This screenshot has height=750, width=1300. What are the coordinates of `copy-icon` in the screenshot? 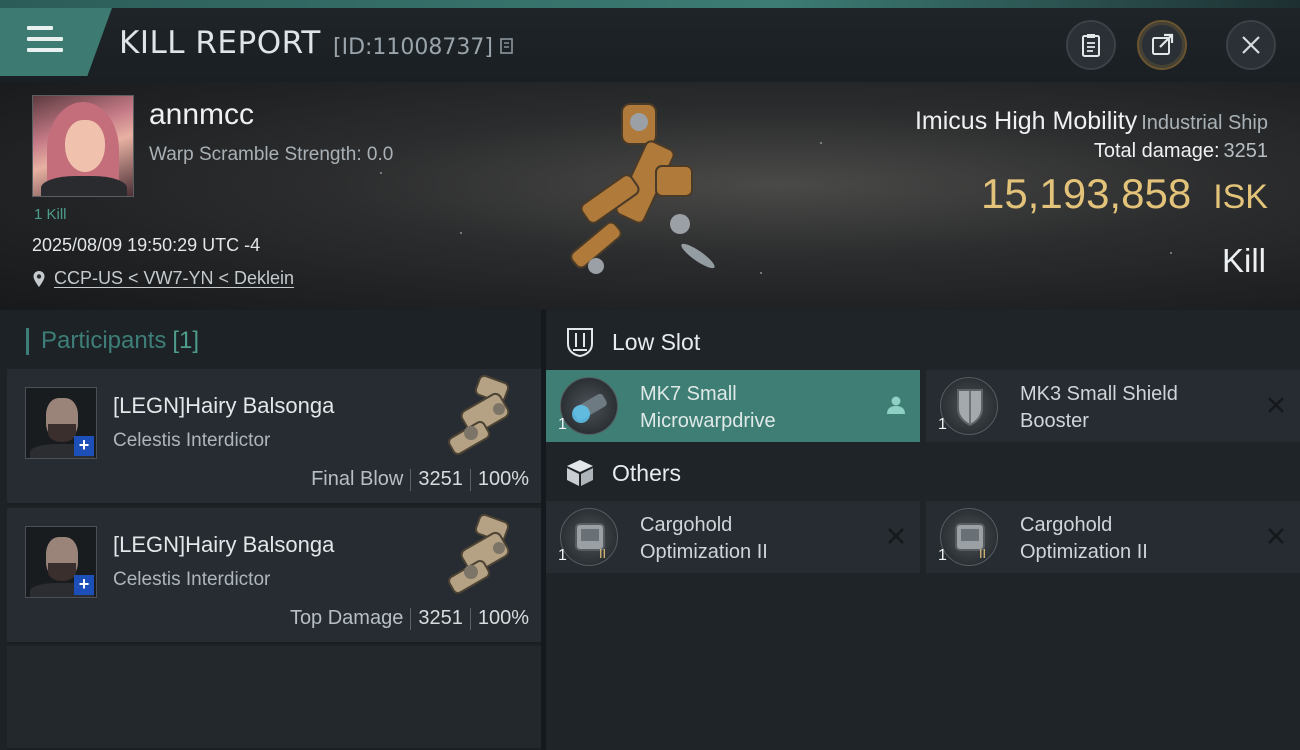 It's located at (507, 47).